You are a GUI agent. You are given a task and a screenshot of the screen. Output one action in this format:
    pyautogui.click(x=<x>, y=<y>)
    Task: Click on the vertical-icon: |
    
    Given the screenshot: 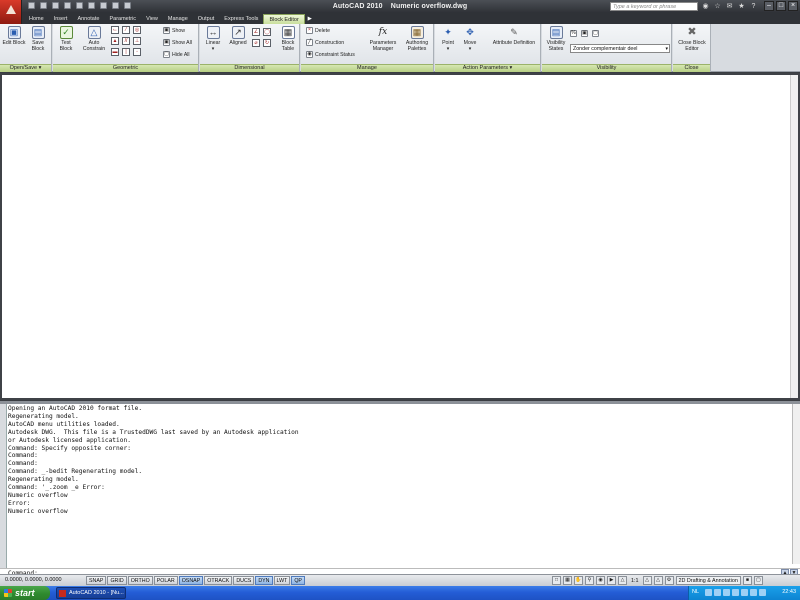 What is the action you would take?
    pyautogui.click(x=126, y=52)
    